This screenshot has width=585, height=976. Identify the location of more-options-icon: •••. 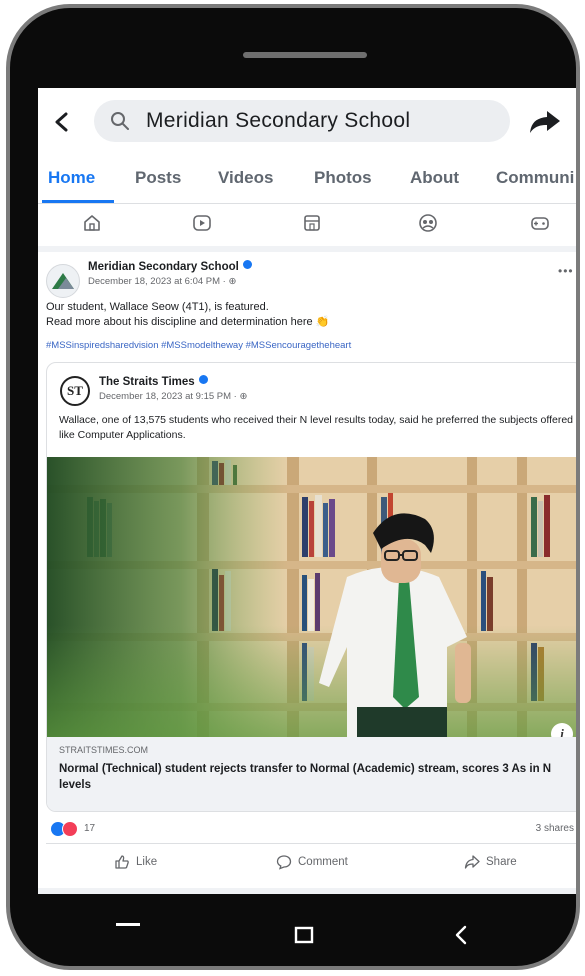
(566, 271).